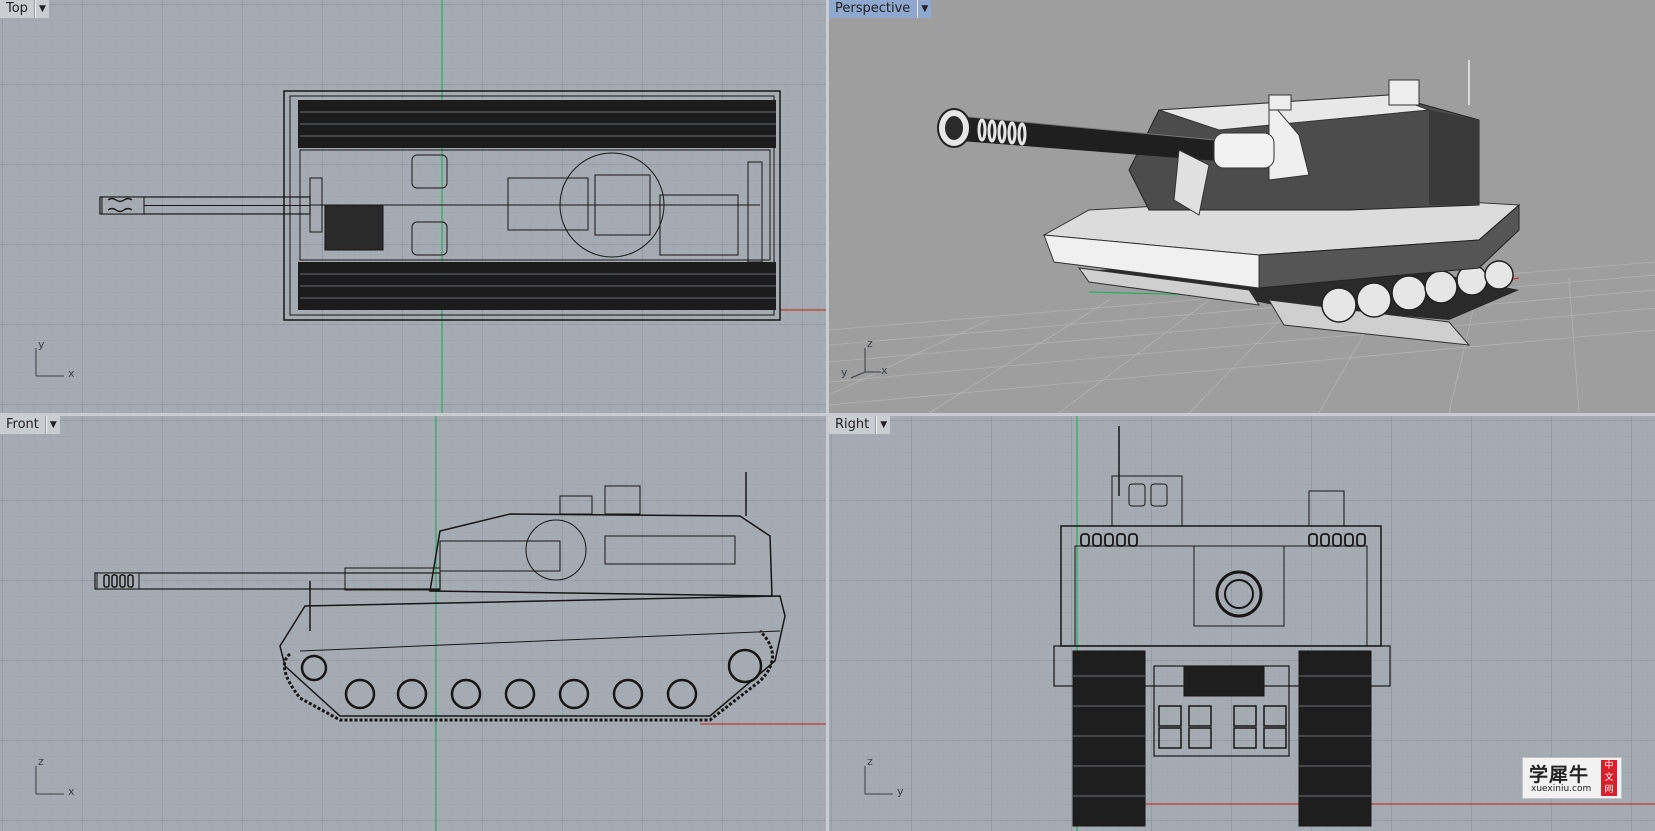  What do you see at coordinates (853, 425) in the screenshot?
I see `viewport-title: Right` at bounding box center [853, 425].